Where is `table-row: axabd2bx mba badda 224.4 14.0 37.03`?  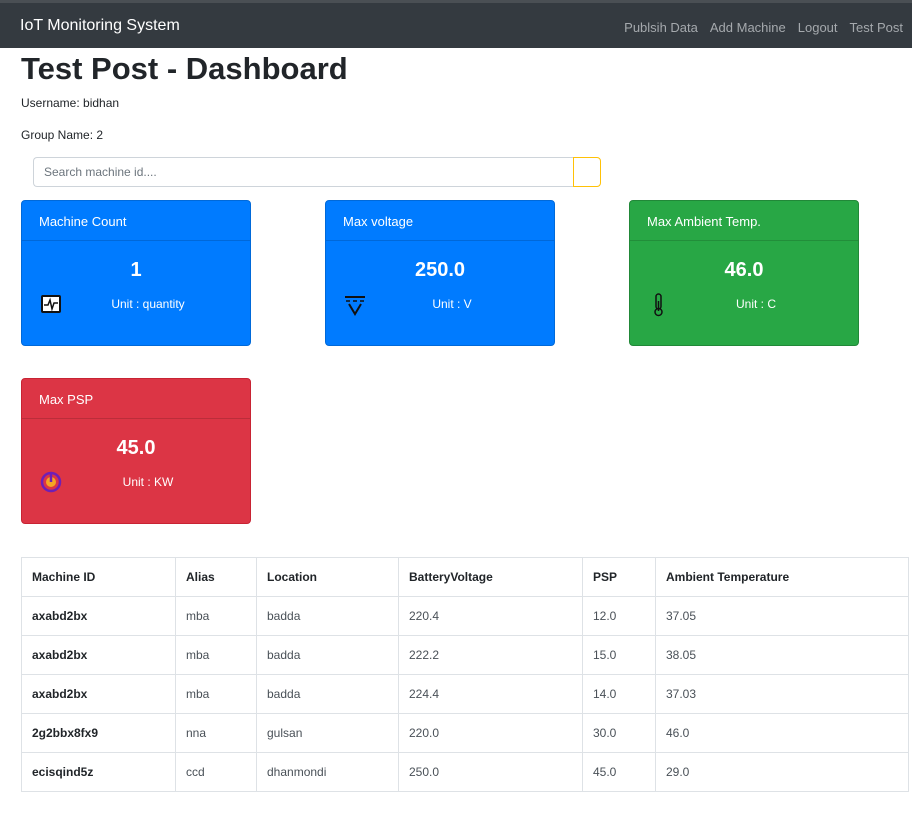 table-row: axabd2bx mba badda 224.4 14.0 37.03 is located at coordinates (465, 694).